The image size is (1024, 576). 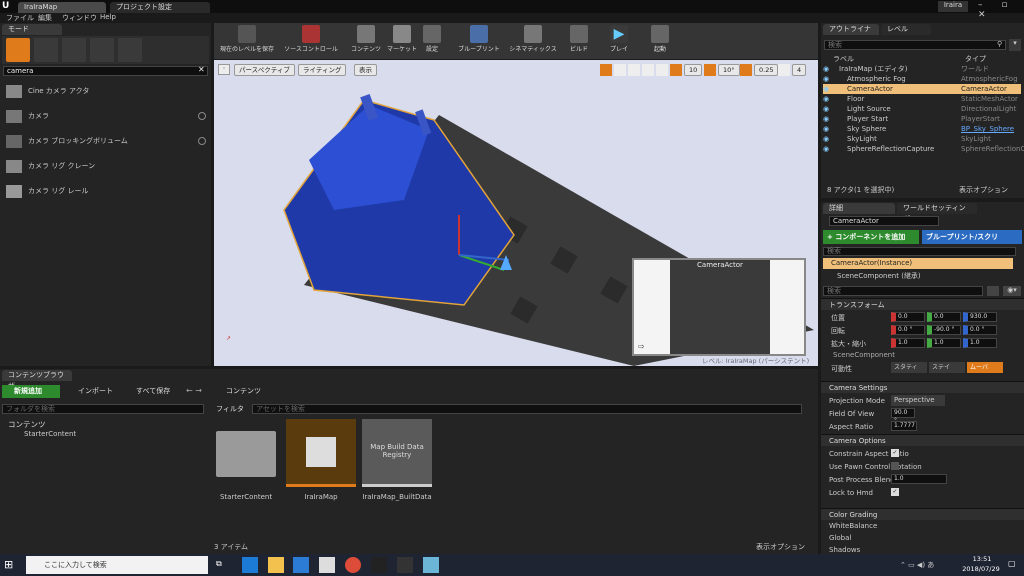 I want to click on import-button: インポート, so click(x=92, y=391).